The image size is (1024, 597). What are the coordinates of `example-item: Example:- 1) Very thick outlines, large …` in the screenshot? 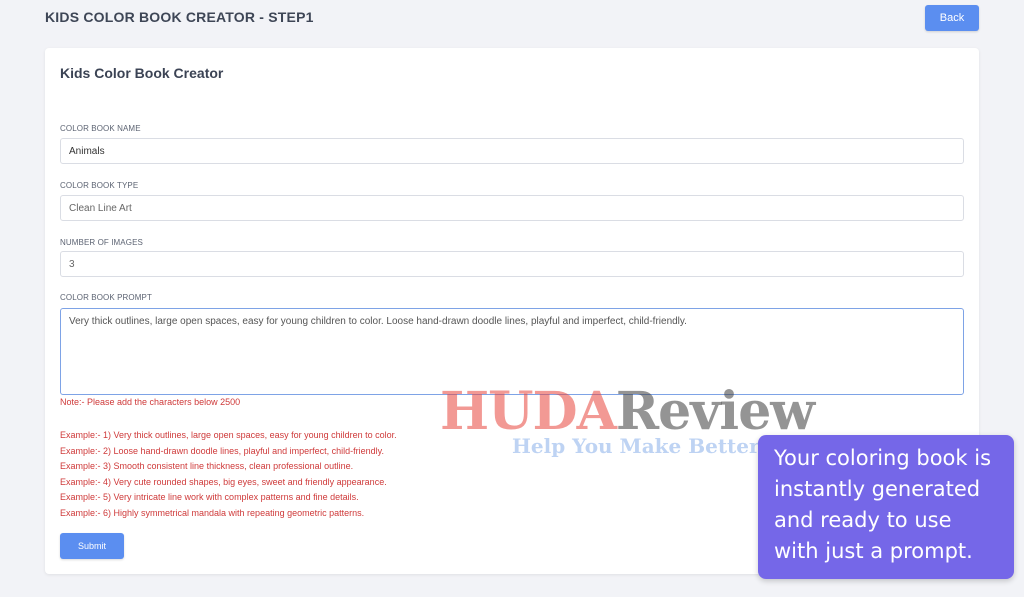 It's located at (228, 435).